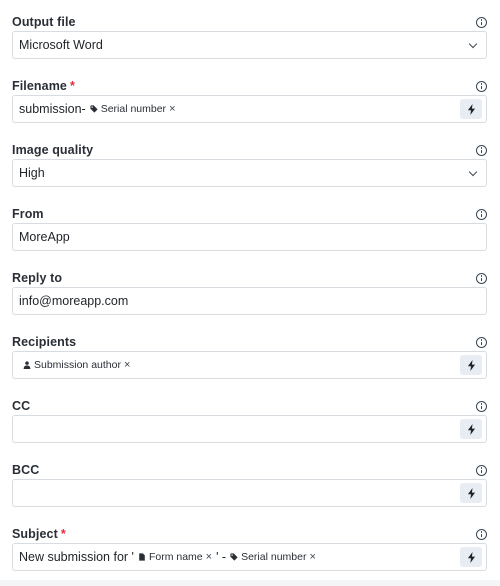  Describe the element at coordinates (44, 342) in the screenshot. I see `recipients-label: Recipients` at that location.